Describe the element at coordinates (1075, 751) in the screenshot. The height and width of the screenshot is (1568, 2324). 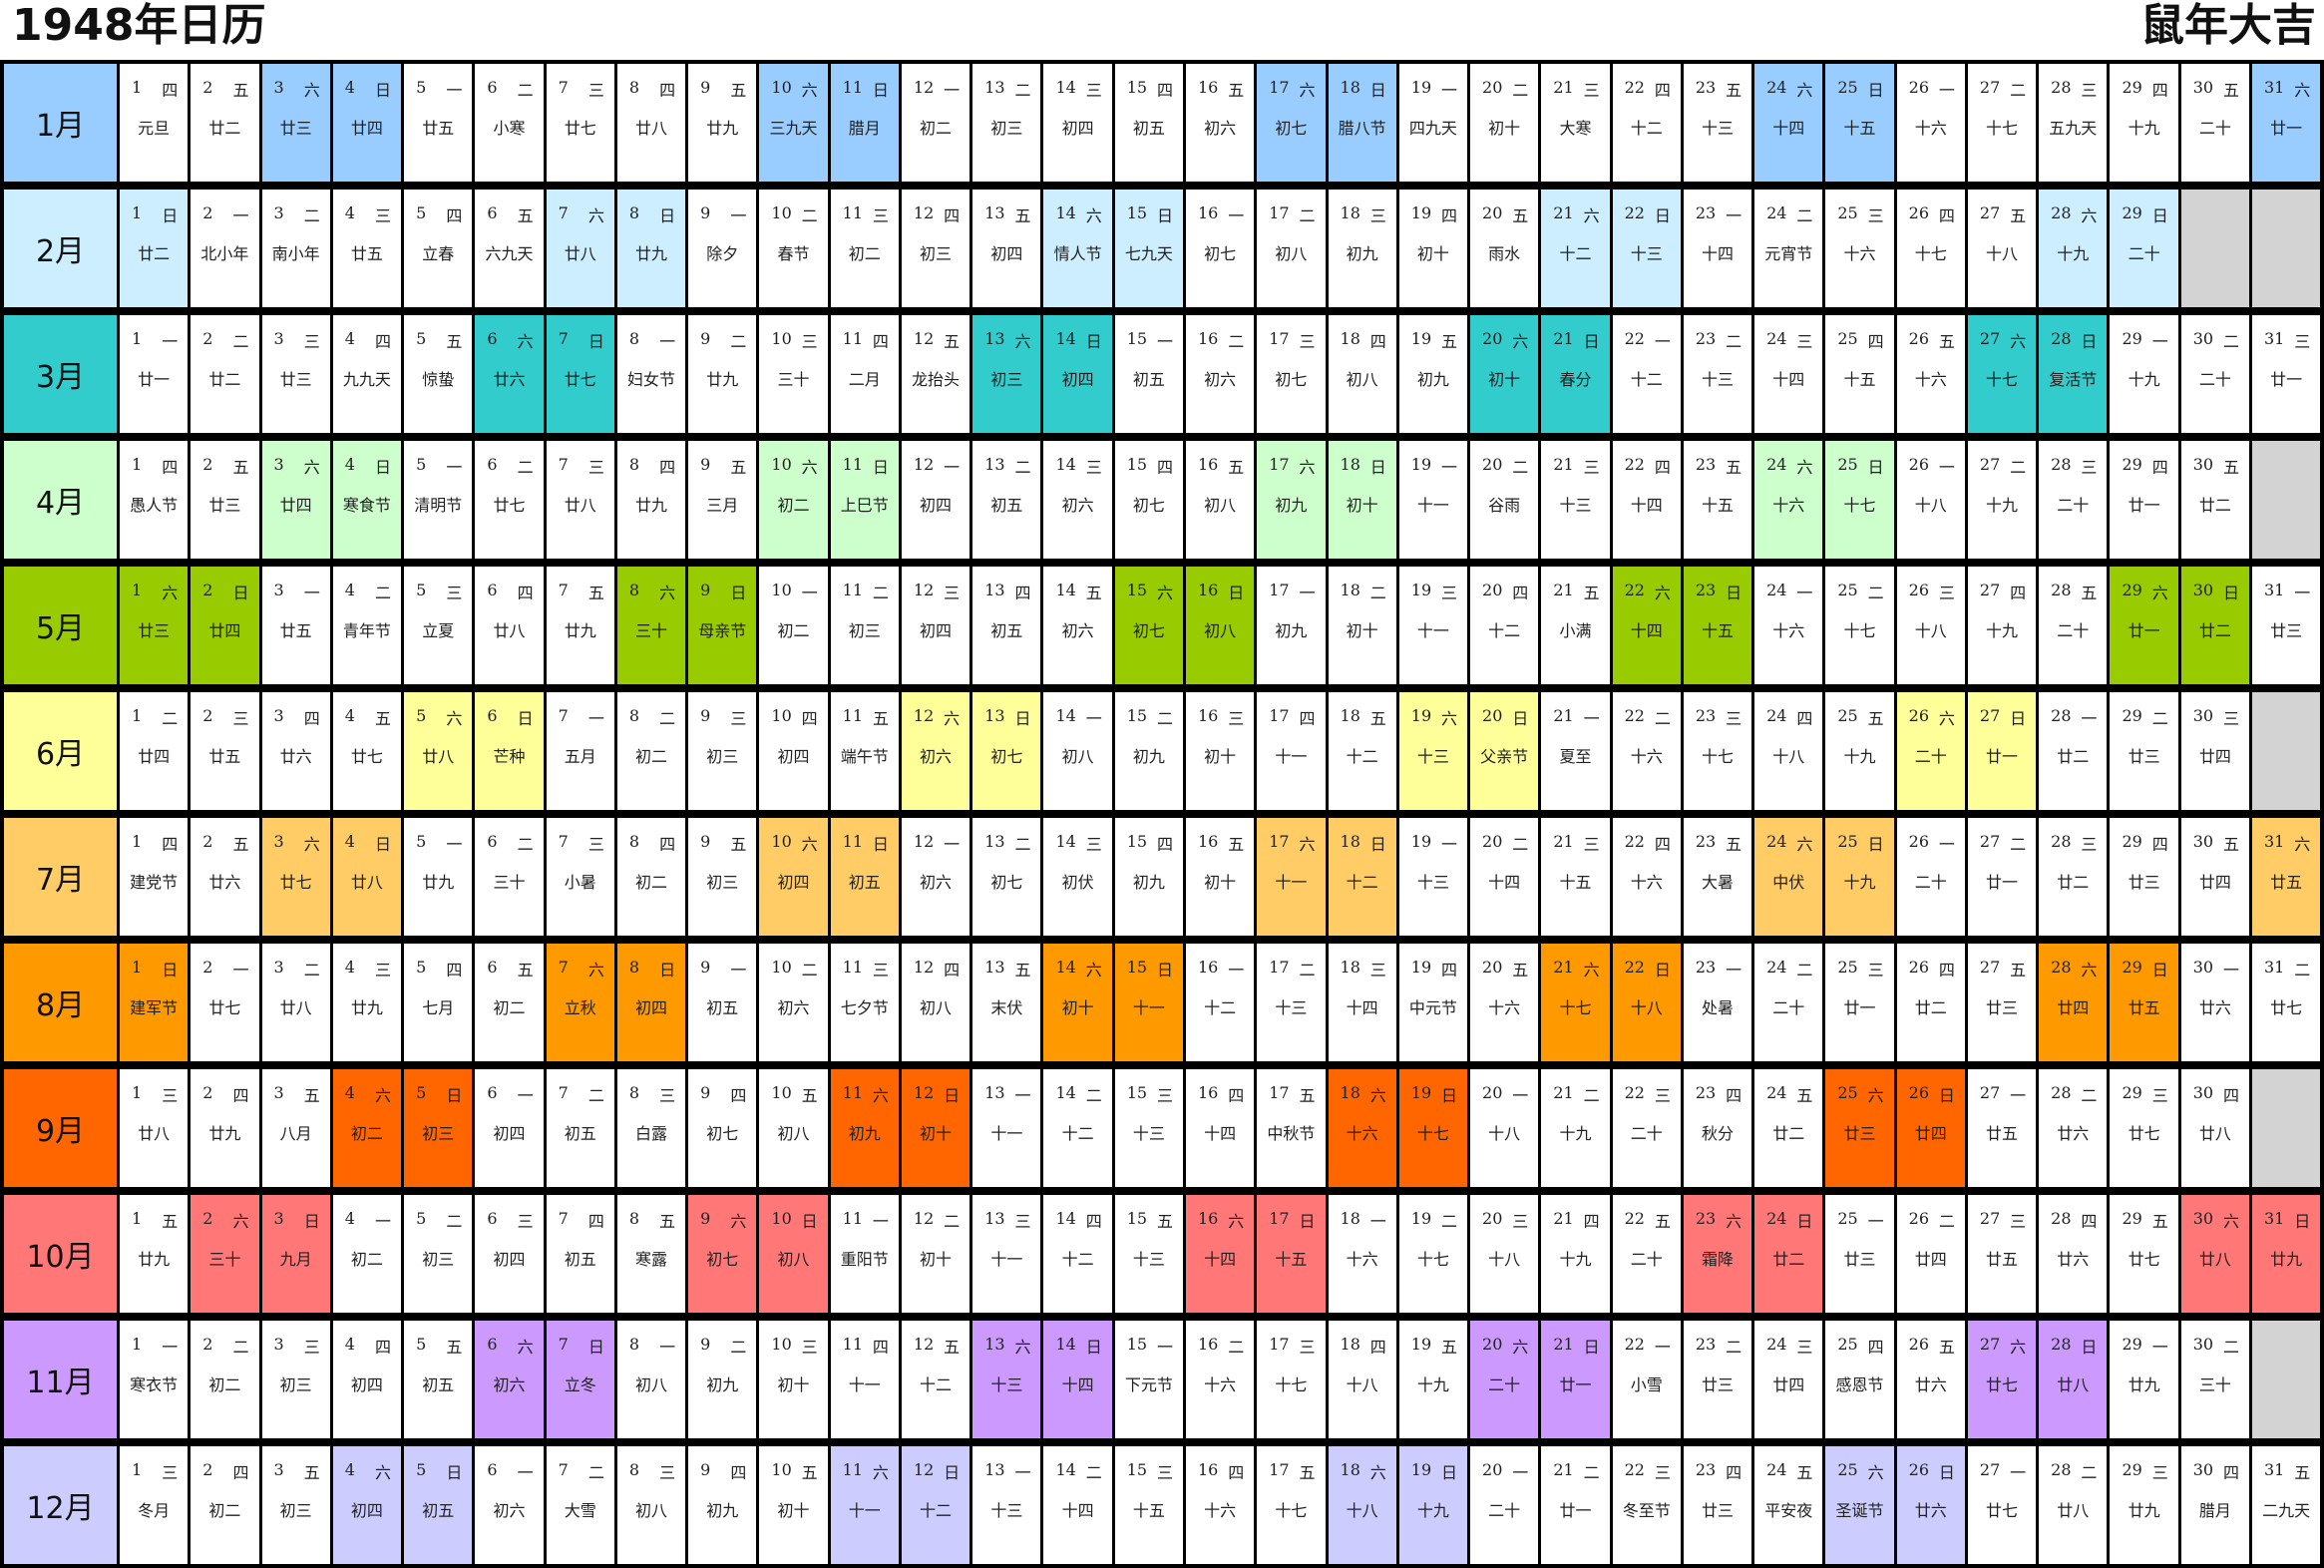
I see `day-cell: 14 一初八` at that location.